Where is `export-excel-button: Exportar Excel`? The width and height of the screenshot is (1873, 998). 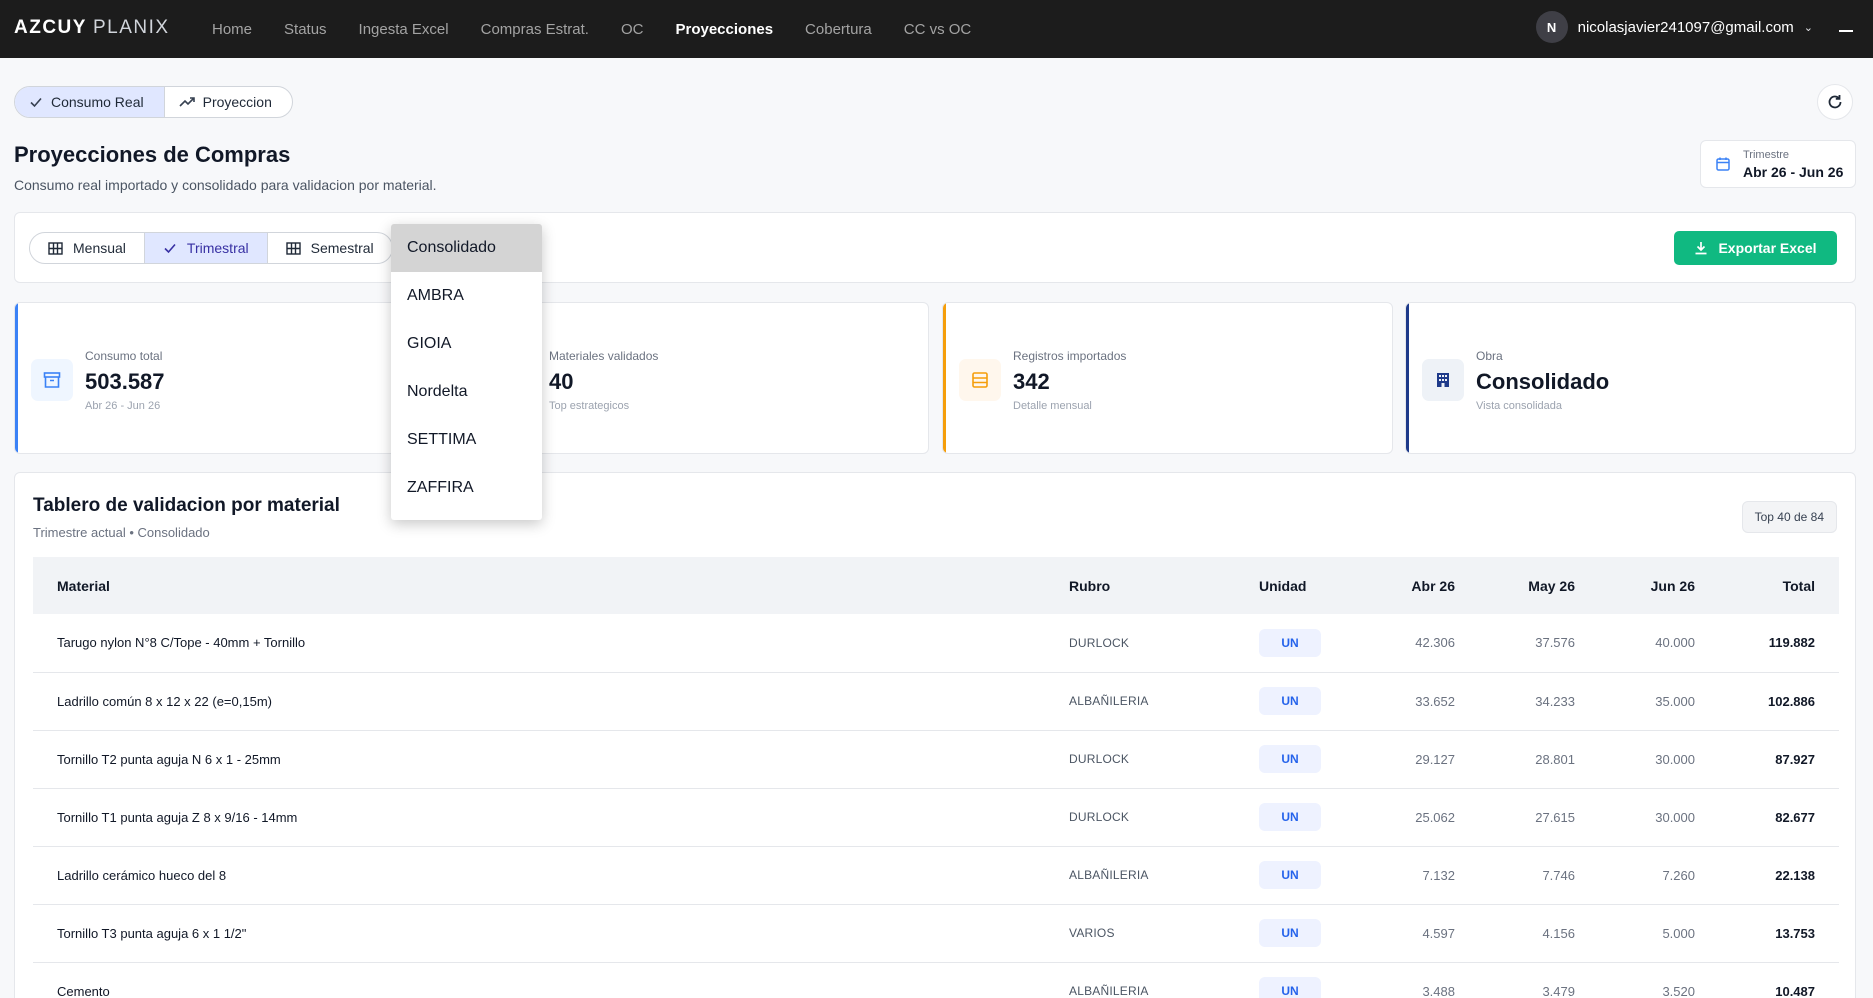
export-excel-button: Exportar Excel is located at coordinates (1755, 248).